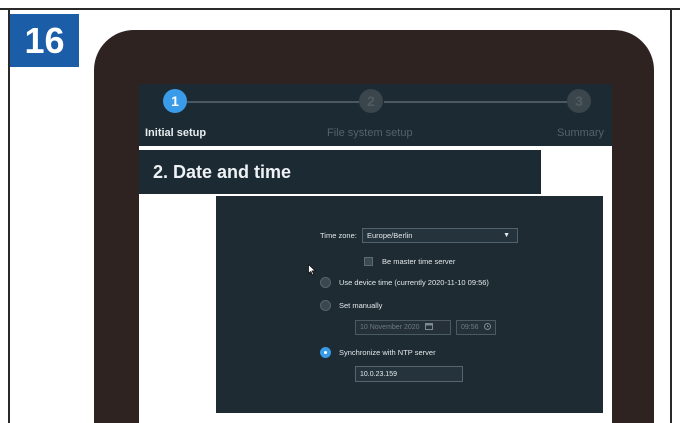 Image resolution: width=680 pixels, height=423 pixels. Describe the element at coordinates (325, 352) in the screenshot. I see `ntp-radio` at that location.